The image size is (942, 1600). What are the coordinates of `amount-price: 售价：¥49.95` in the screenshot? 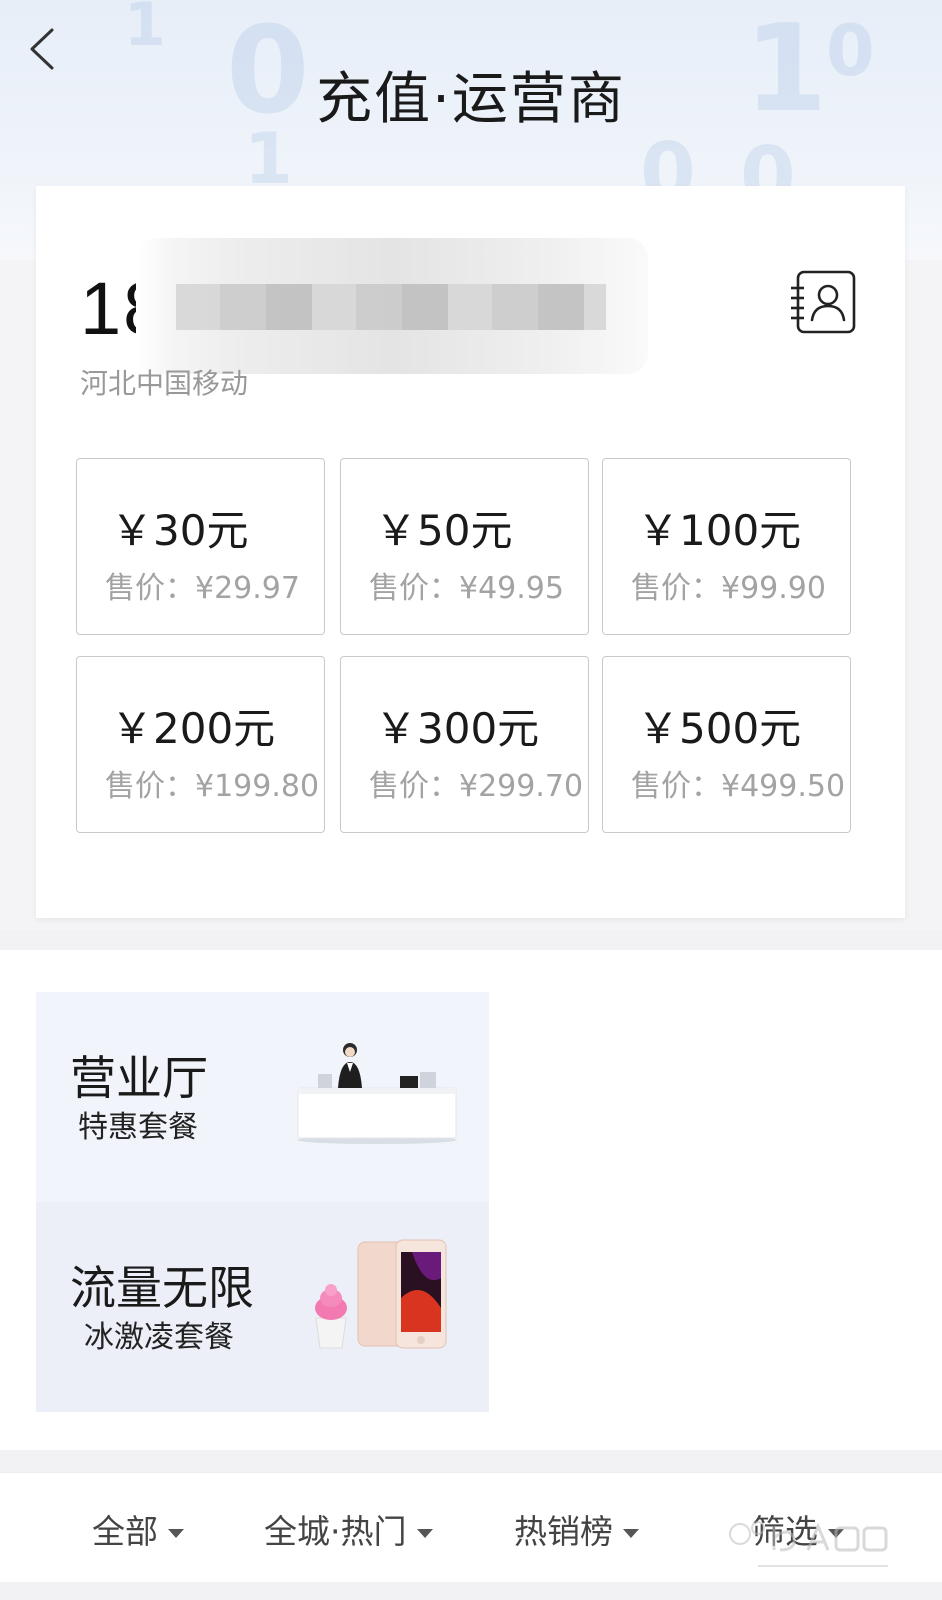 It's located at (466, 588).